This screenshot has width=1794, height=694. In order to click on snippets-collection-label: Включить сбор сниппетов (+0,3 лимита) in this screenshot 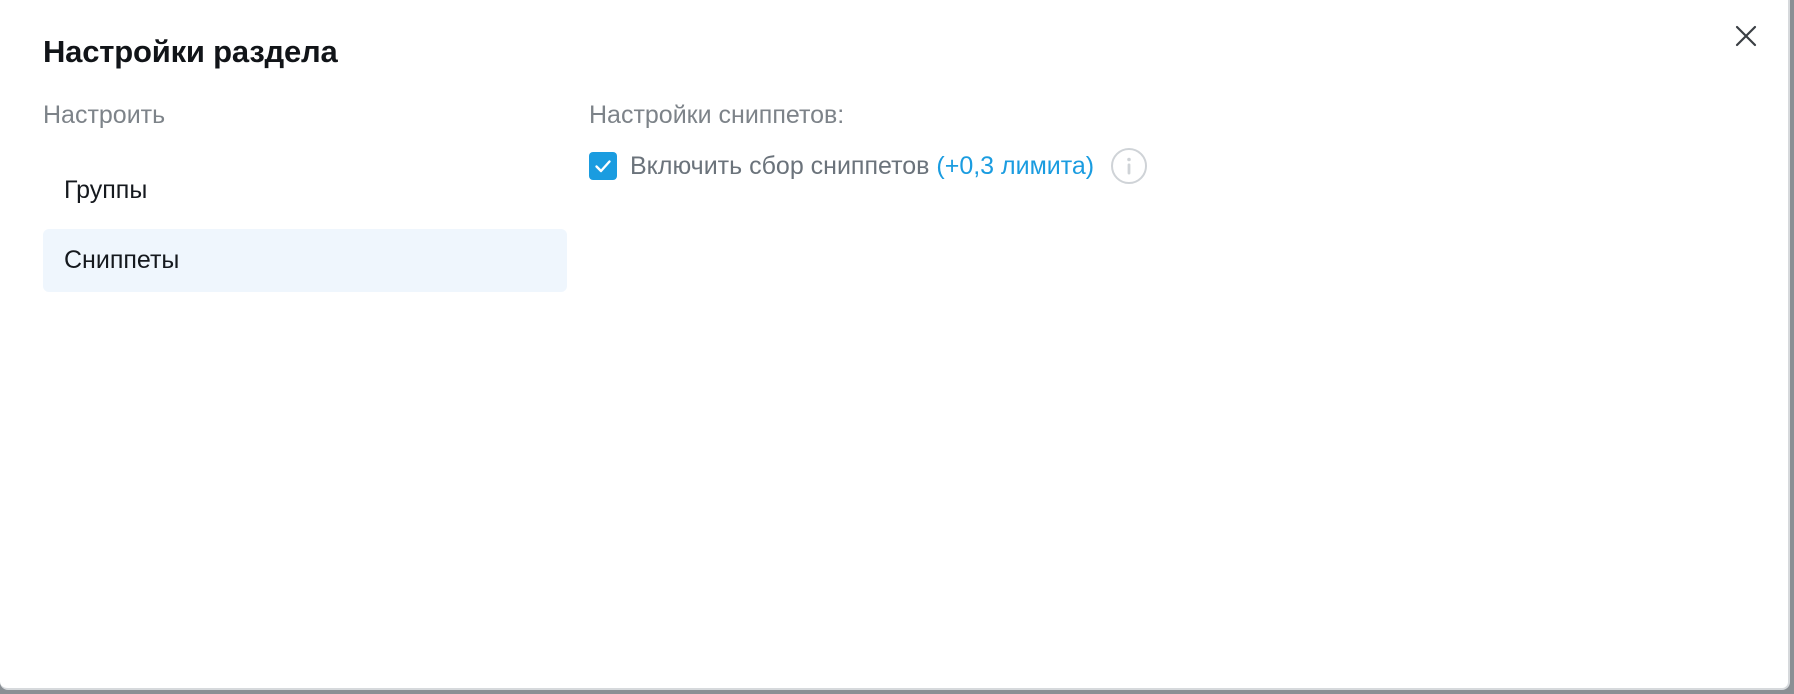, I will do `click(862, 166)`.